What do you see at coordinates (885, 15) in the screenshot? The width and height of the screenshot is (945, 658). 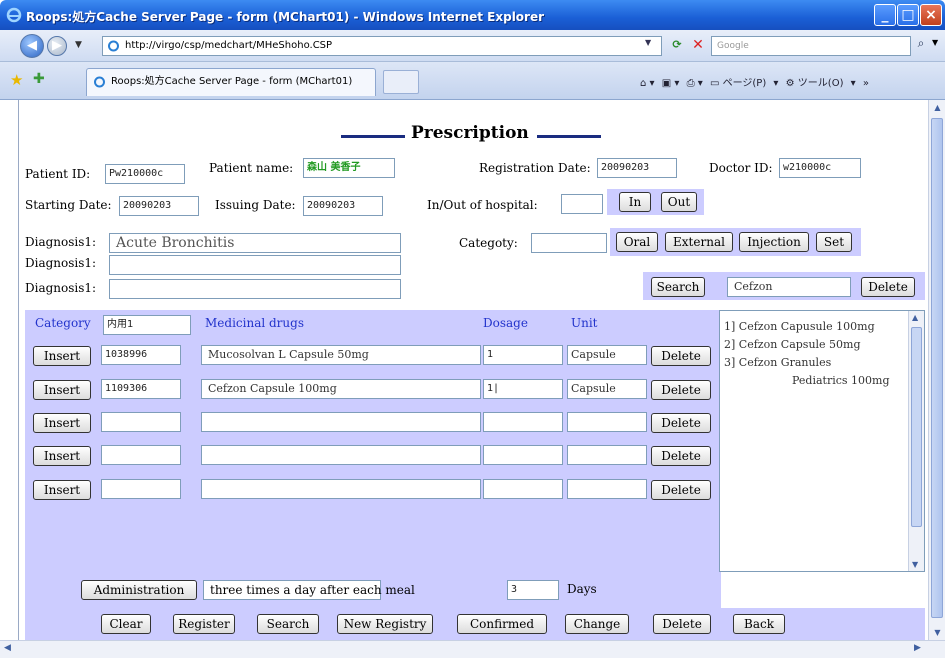 I see `minimize-button: _` at bounding box center [885, 15].